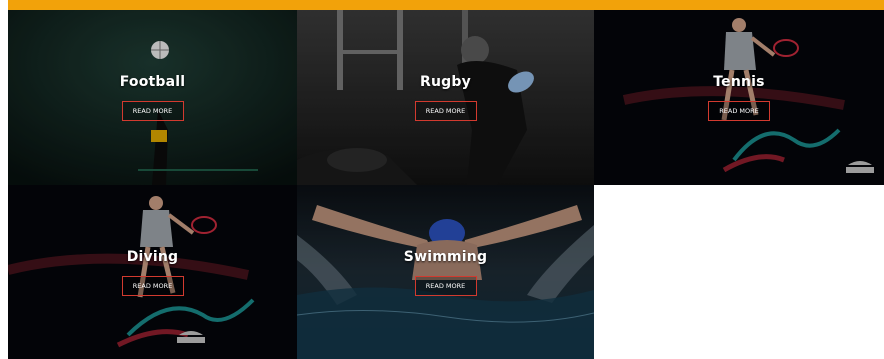 The image size is (884, 359). I want to click on card-title: Rugby, so click(445, 82).